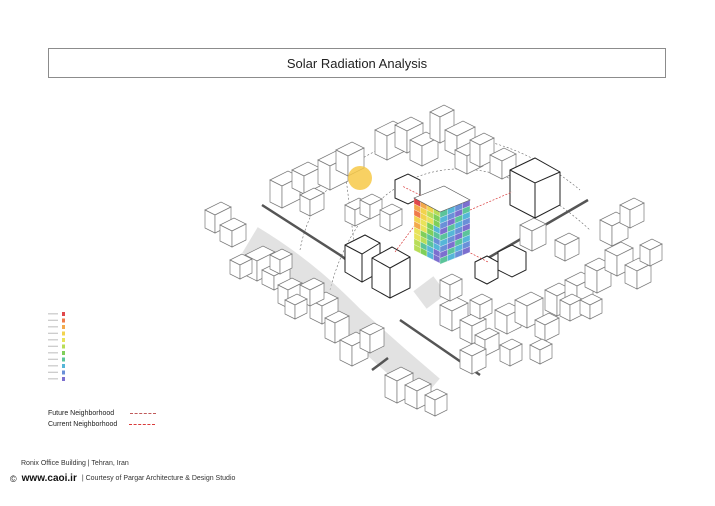 Image resolution: width=715 pixels, height=506 pixels. I want to click on copyright-symbol: ©, so click(13, 478).